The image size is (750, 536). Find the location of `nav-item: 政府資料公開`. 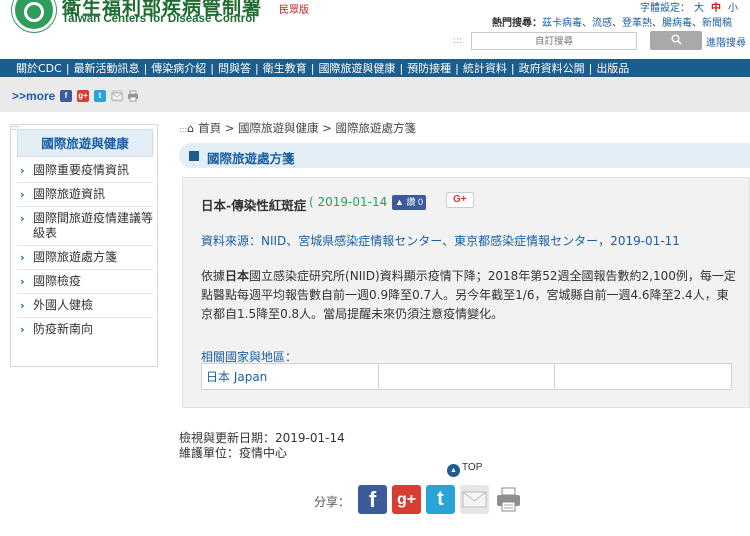

nav-item: 政府資料公開 is located at coordinates (552, 68).